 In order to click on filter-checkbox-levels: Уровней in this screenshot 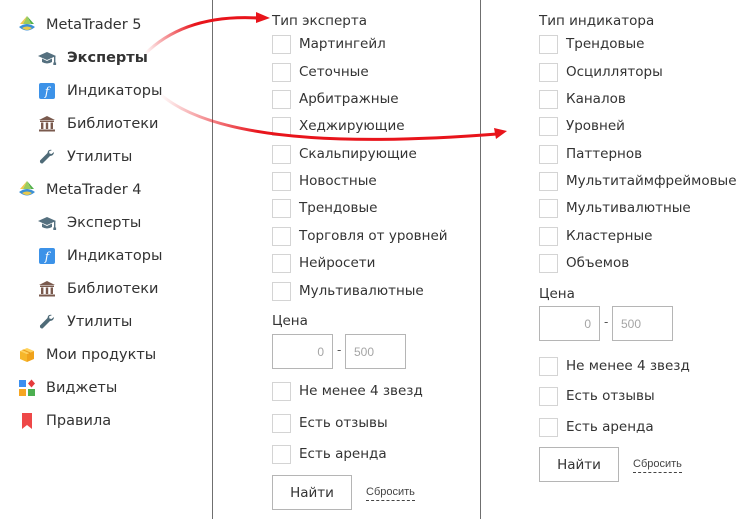, I will do `click(582, 126)`.